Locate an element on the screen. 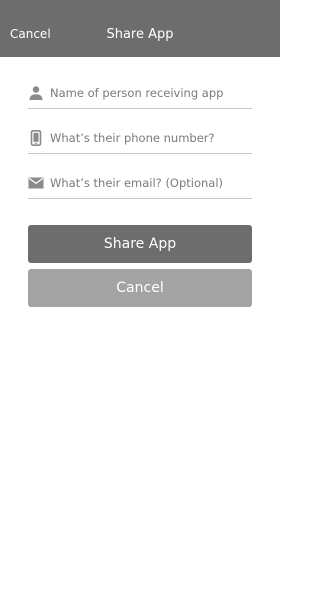  top-bar: Cancel Share App is located at coordinates (140, 28).